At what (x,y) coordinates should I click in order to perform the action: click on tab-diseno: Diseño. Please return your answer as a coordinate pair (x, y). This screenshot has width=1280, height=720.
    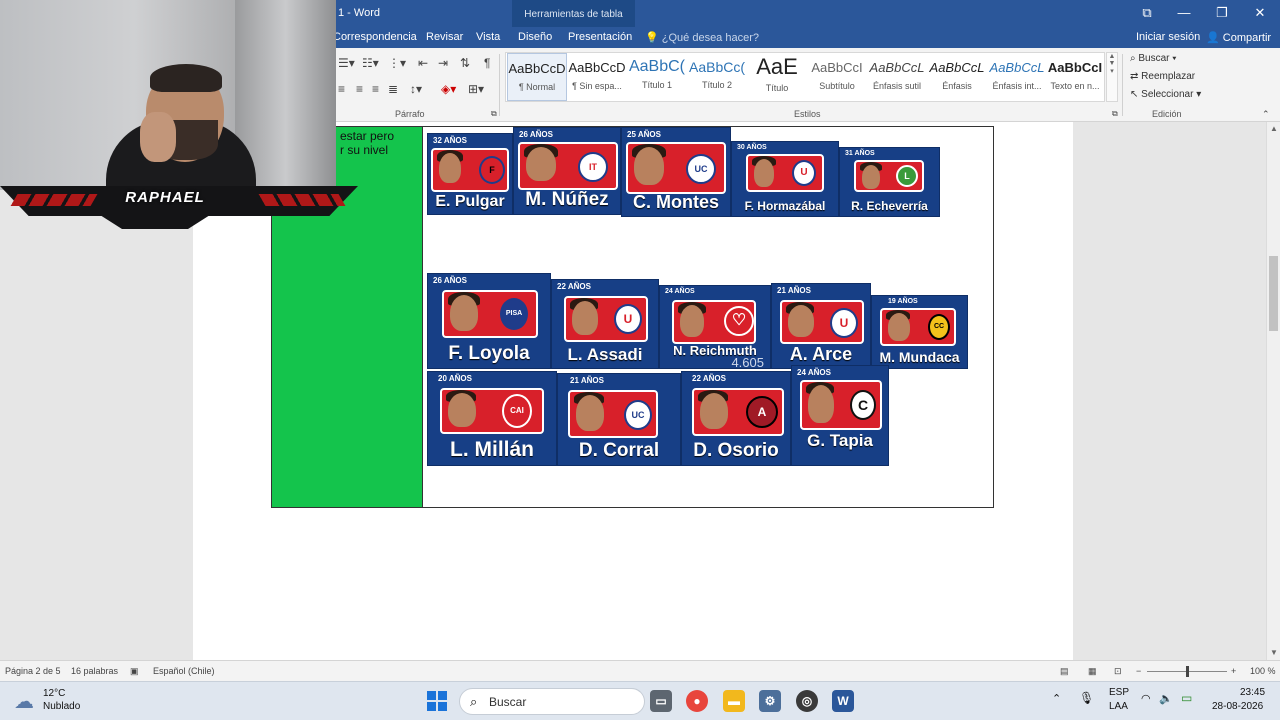
    Looking at the image, I should click on (535, 37).